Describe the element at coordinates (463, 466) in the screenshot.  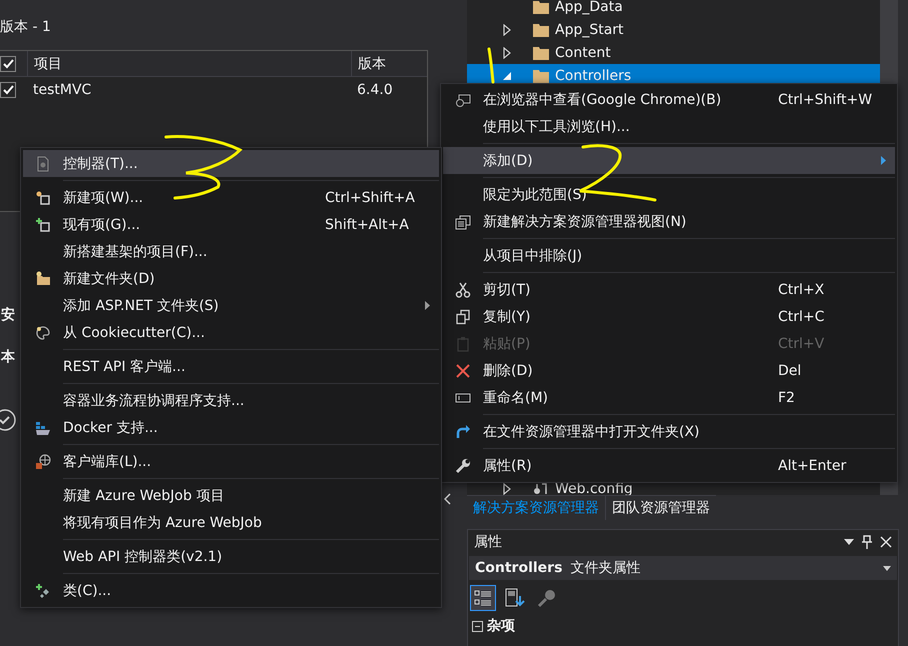
I see `wrench-icon` at that location.